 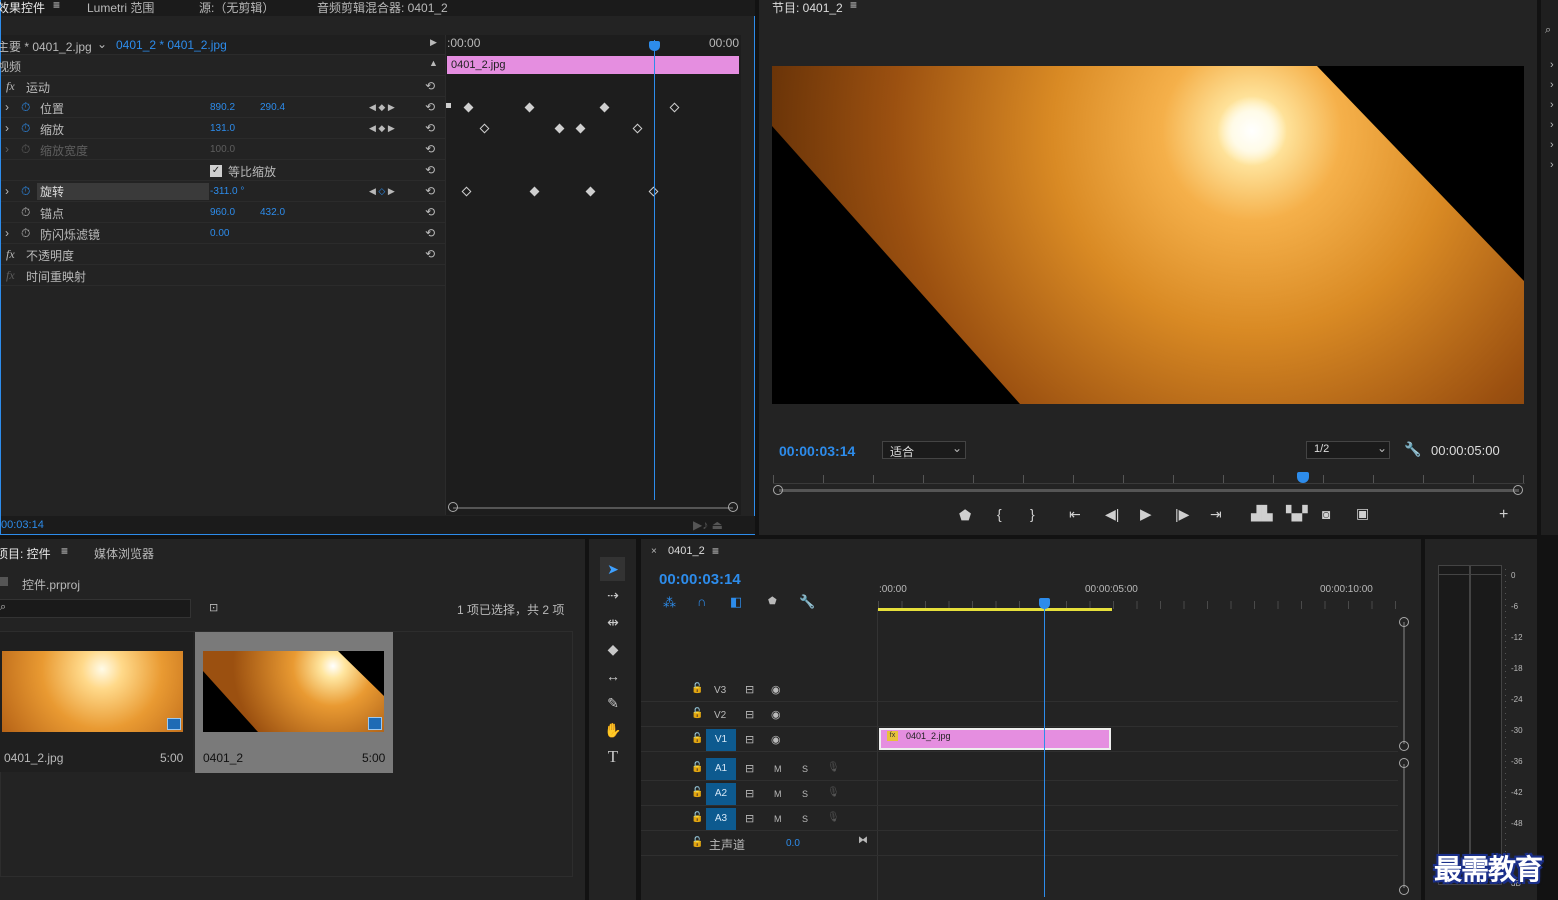 What do you see at coordinates (701, 601) in the screenshot?
I see `snap-icon: ∩` at bounding box center [701, 601].